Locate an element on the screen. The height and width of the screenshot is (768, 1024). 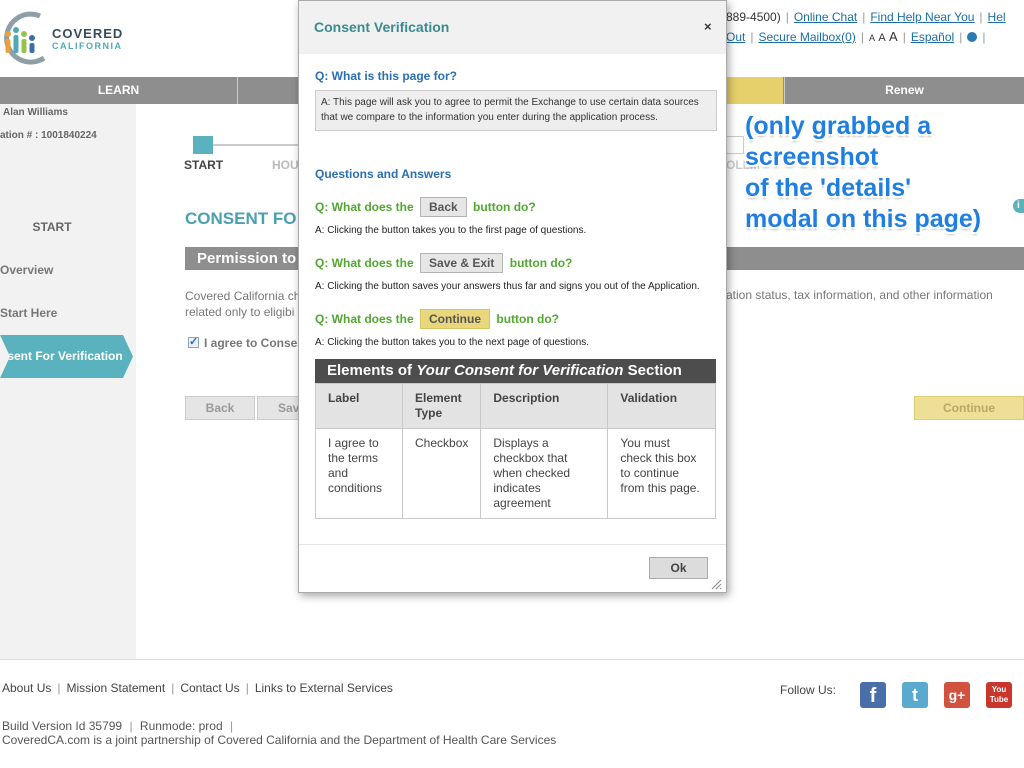
nav-renew: Renew is located at coordinates (904, 90).